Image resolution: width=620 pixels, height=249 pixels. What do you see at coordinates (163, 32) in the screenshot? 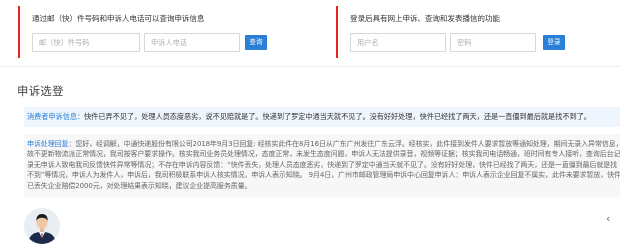
I see `query-by-waybill-panel: 通过邮（快）件号码和申诉人电话可以查询申诉信息 邮（快）件号码 申诉人电话 查询` at bounding box center [163, 32].